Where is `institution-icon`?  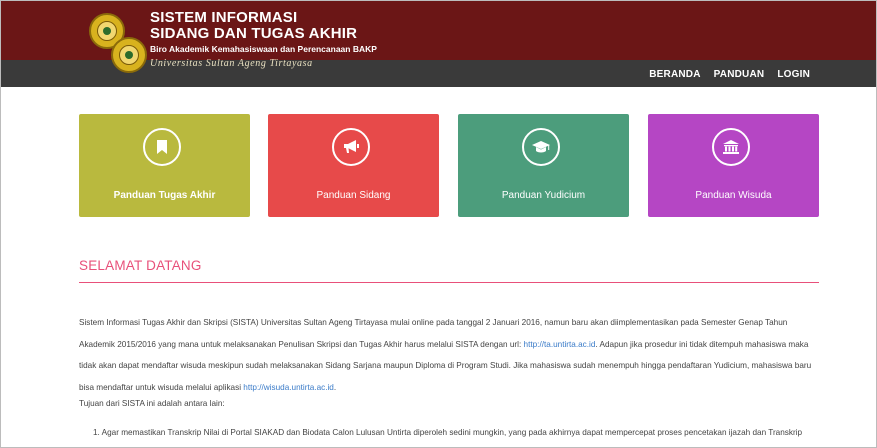
institution-icon is located at coordinates (731, 147).